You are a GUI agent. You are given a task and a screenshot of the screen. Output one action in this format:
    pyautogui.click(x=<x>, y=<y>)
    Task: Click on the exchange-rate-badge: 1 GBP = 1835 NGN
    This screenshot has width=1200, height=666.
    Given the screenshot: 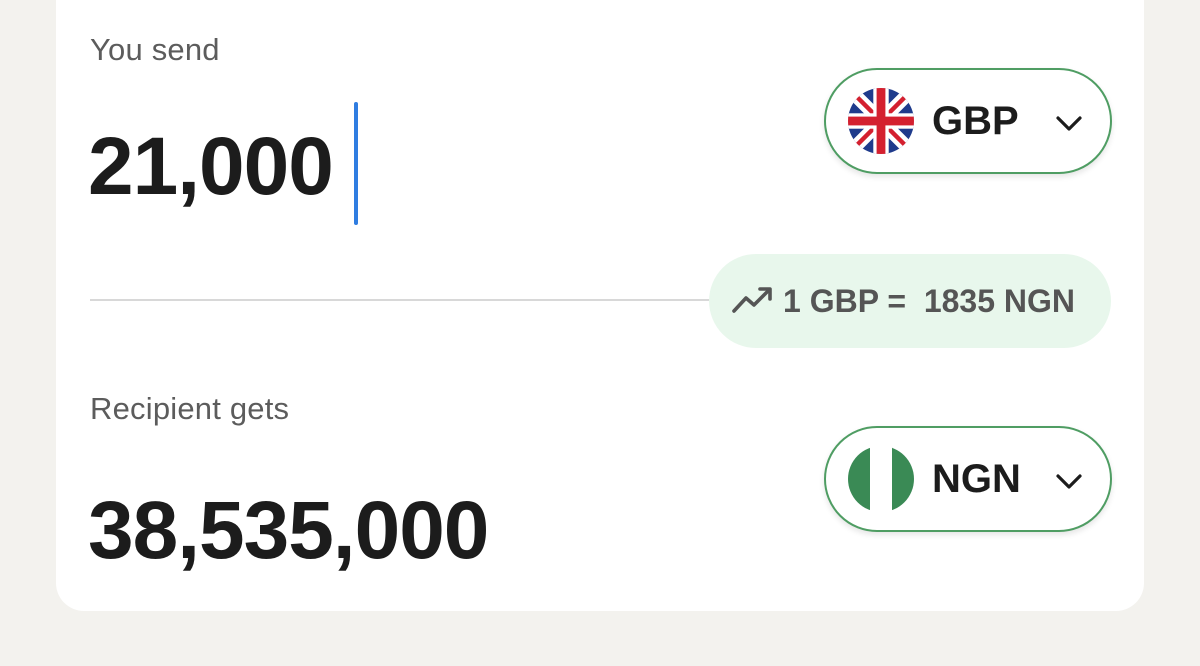 What is the action you would take?
    pyautogui.click(x=910, y=301)
    